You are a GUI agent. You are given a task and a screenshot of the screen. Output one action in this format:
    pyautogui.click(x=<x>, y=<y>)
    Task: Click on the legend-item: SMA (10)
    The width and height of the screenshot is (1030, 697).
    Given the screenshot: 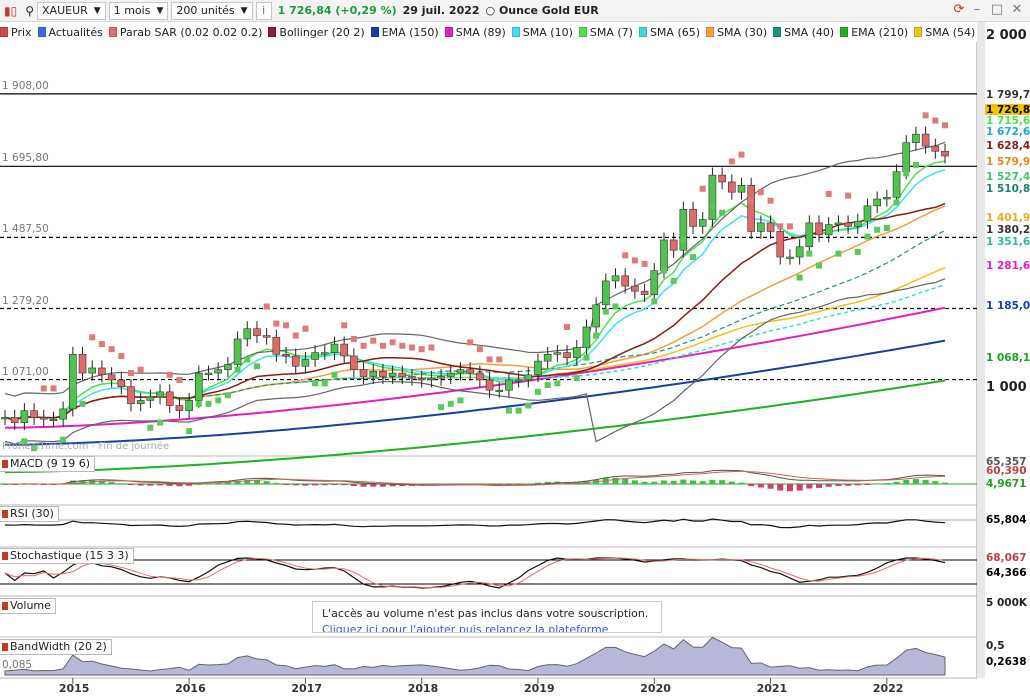 What is the action you would take?
    pyautogui.click(x=542, y=32)
    